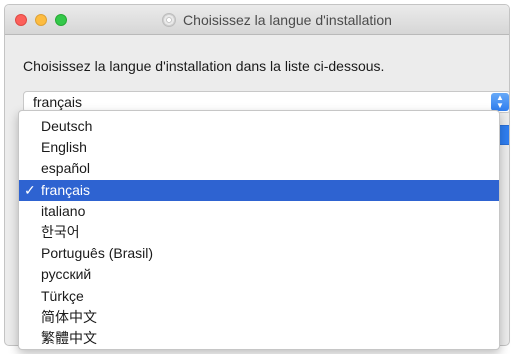 The width and height of the screenshot is (518, 354). I want to click on language-option-label: 한국어, so click(60, 231).